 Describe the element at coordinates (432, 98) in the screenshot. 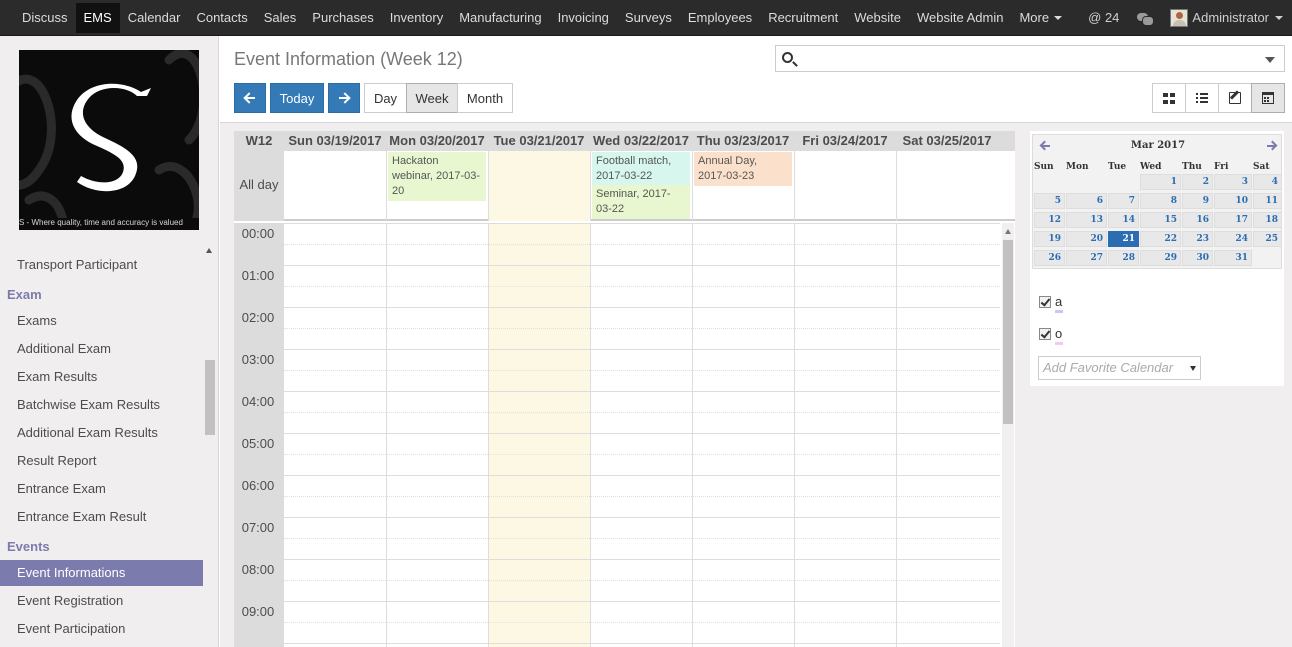

I see `week-view-button: Week` at that location.